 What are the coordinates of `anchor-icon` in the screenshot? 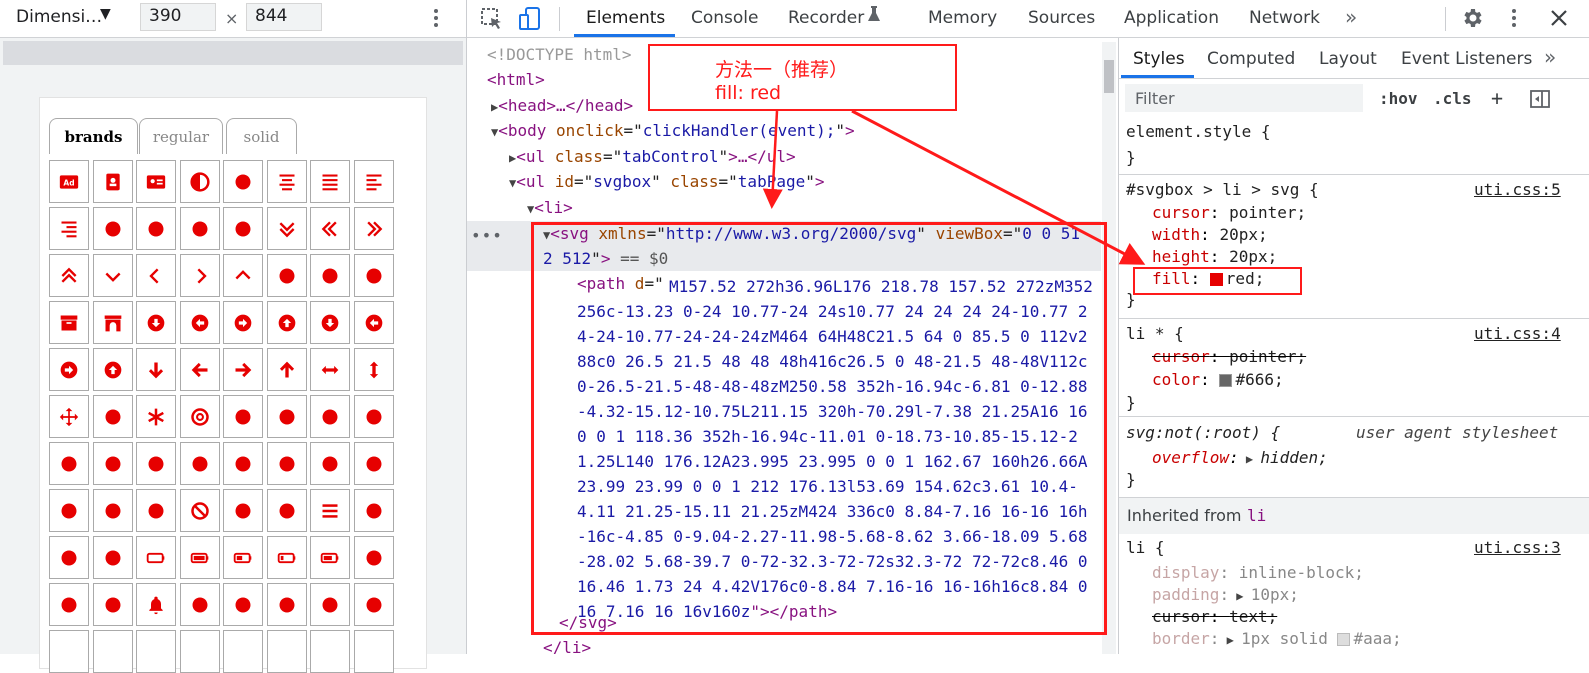 It's located at (243, 229).